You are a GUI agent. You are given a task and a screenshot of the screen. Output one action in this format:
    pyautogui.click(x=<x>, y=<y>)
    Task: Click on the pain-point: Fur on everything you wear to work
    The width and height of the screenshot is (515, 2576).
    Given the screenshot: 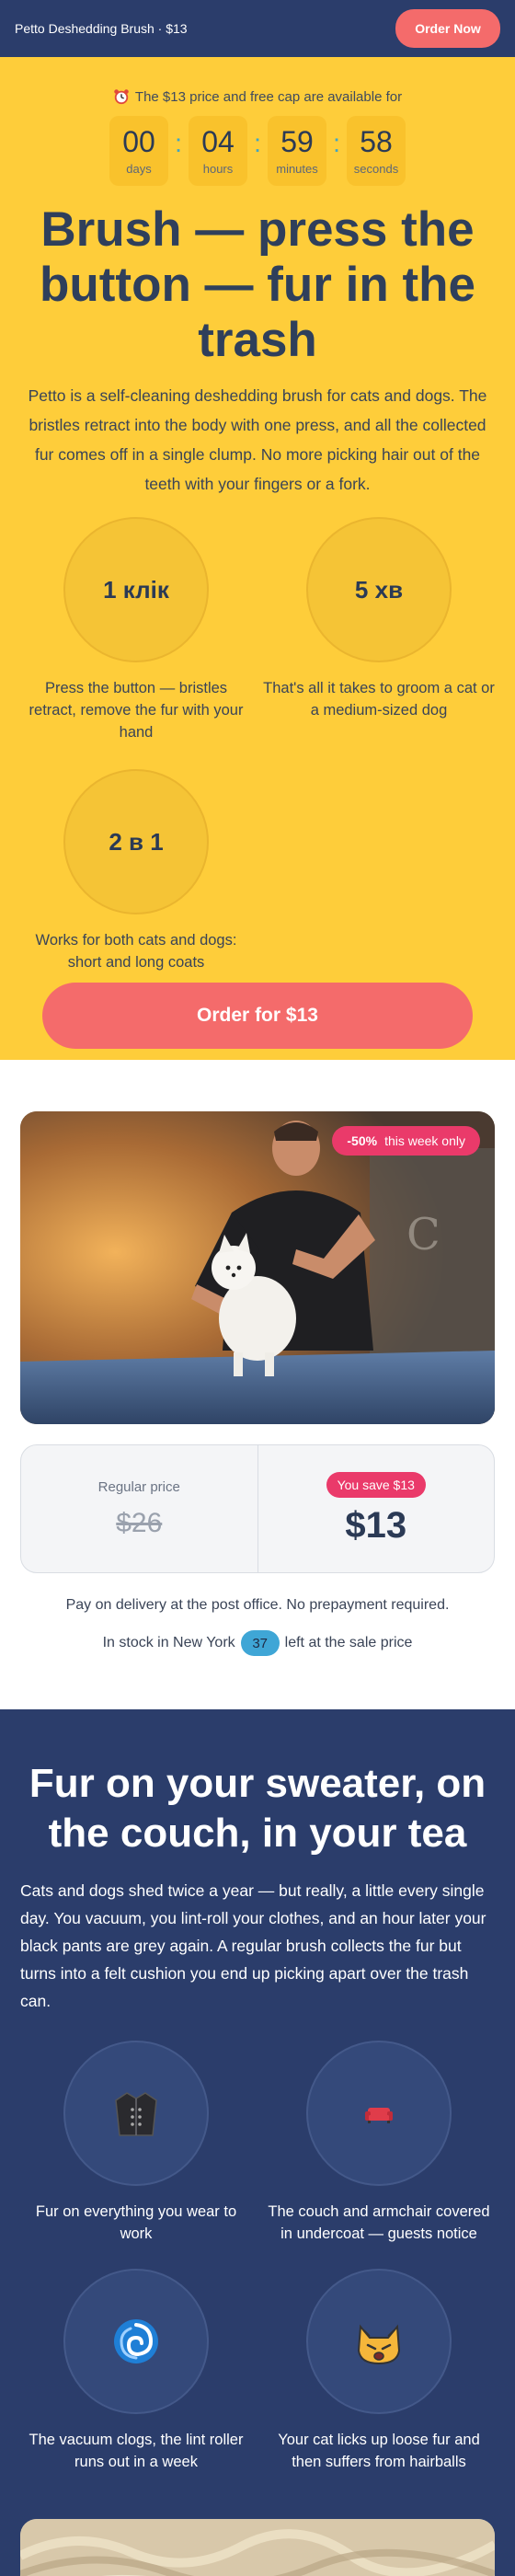 What is the action you would take?
    pyautogui.click(x=136, y=2143)
    